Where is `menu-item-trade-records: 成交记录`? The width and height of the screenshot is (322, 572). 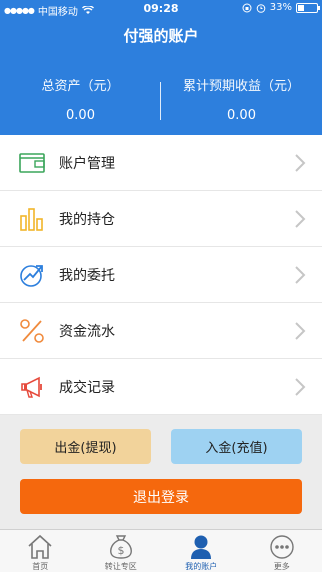 menu-item-trade-records: 成交记录 is located at coordinates (161, 387).